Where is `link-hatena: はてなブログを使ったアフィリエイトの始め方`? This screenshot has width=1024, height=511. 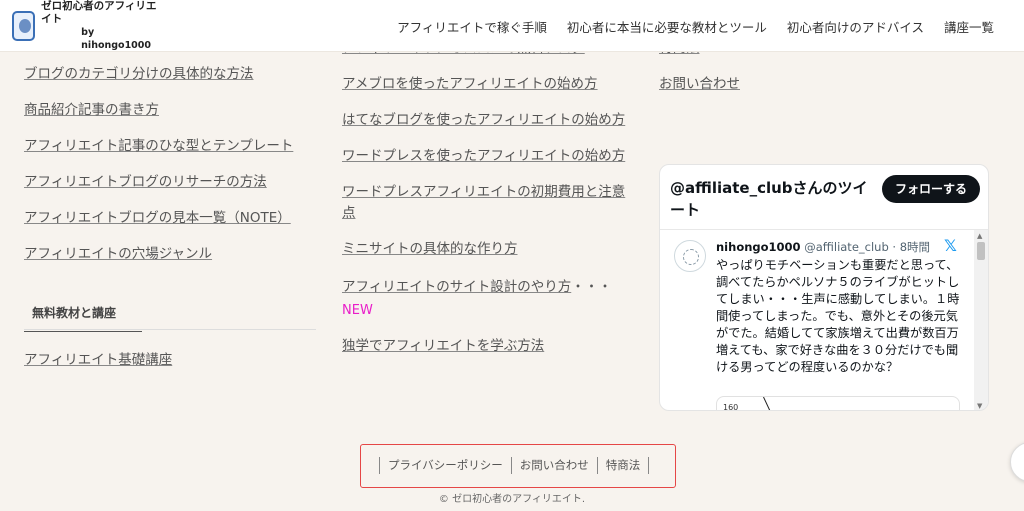 link-hatena: はてなブログを使ったアフィリエイトの始め方 is located at coordinates (487, 120).